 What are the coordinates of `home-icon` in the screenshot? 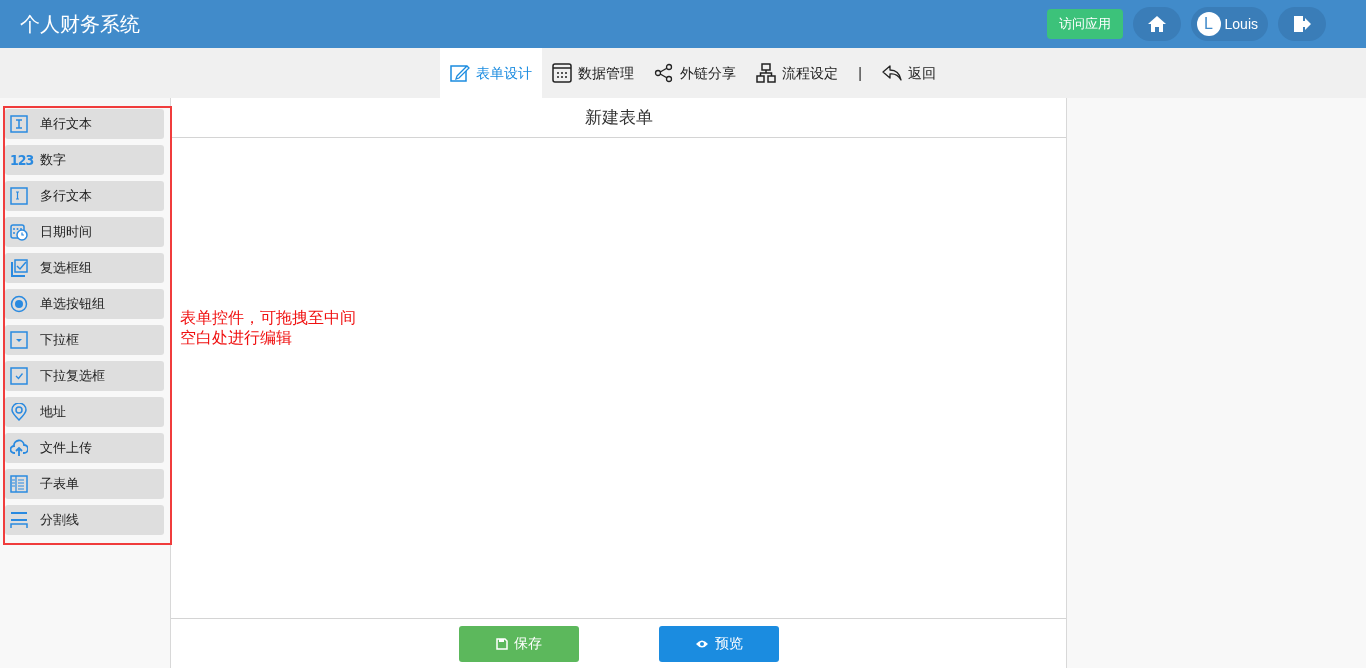 It's located at (1156, 24).